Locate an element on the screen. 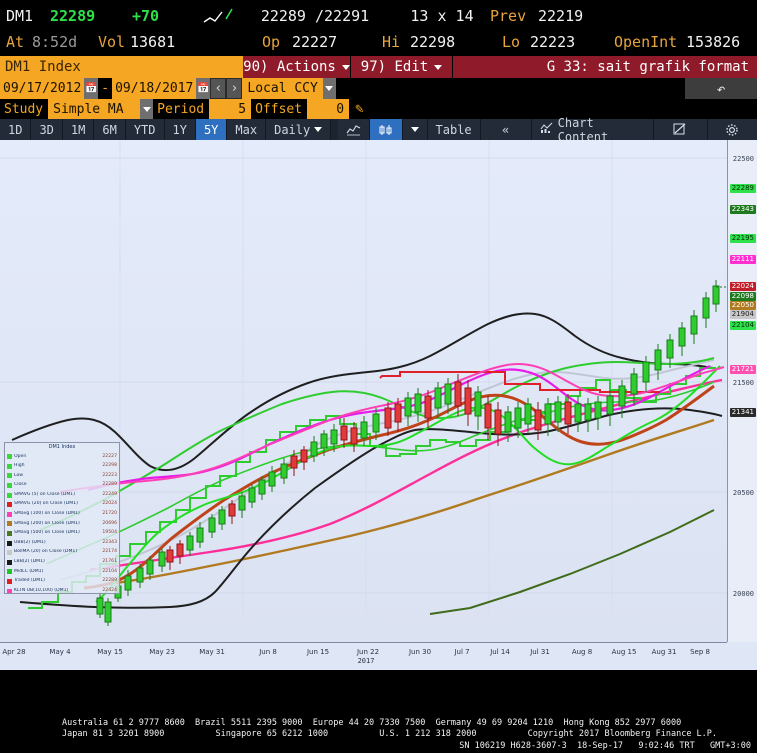  at-label: At is located at coordinates (15, 42).